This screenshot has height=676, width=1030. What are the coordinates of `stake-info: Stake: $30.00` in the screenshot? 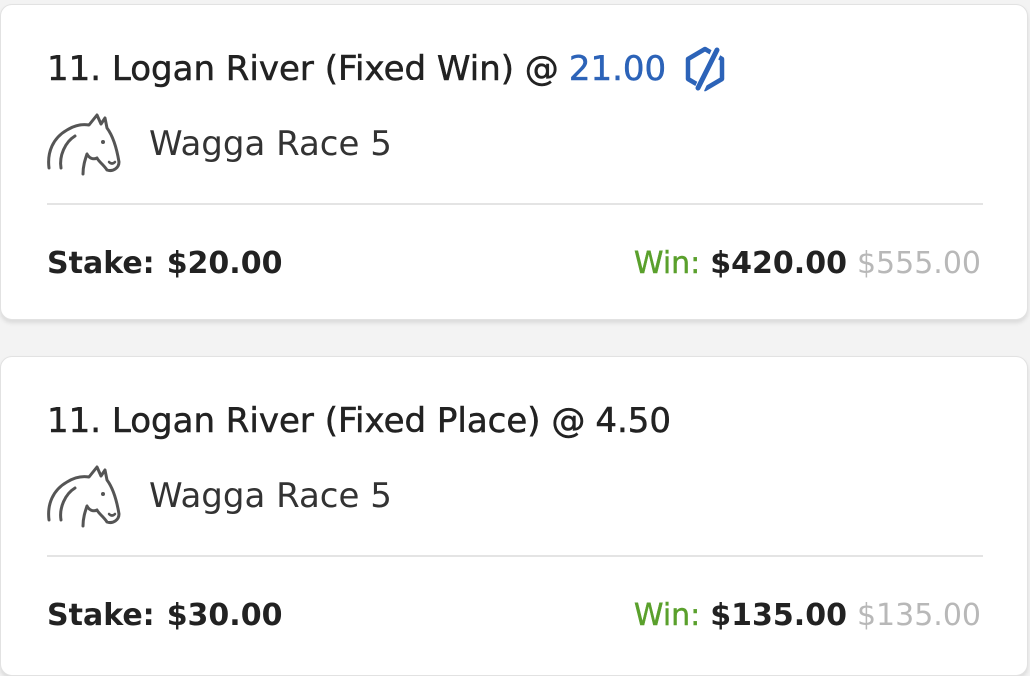 It's located at (164, 615).